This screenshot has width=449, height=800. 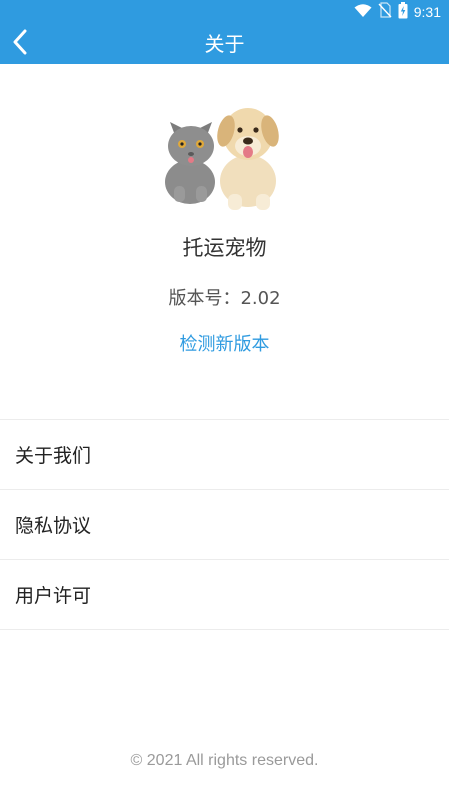 What do you see at coordinates (190, 163) in the screenshot?
I see `cat-image` at bounding box center [190, 163].